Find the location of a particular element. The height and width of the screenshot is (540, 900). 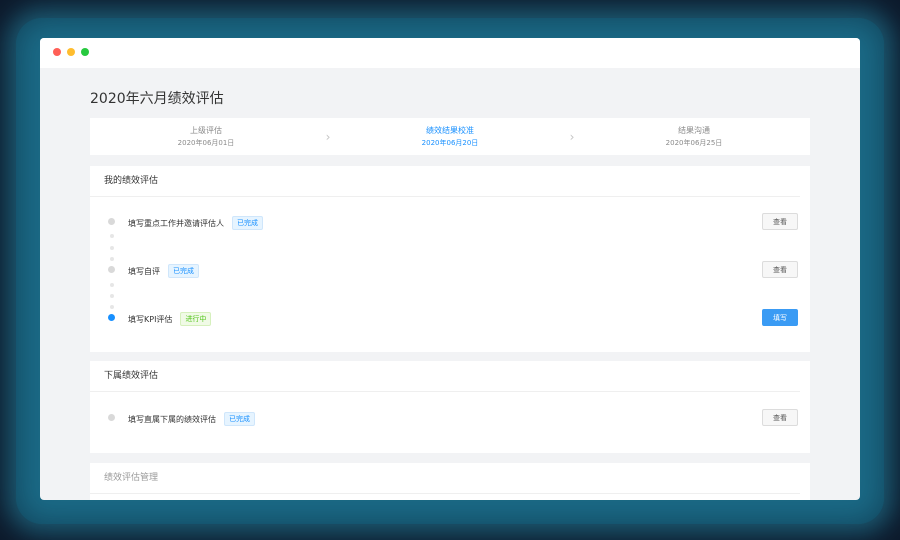

task-label: 填写直属下属的绩效评估 已完成 is located at coordinates (191, 419).